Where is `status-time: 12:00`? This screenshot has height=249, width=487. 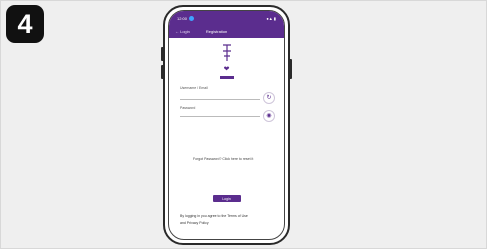 status-time: 12:00 is located at coordinates (182, 18).